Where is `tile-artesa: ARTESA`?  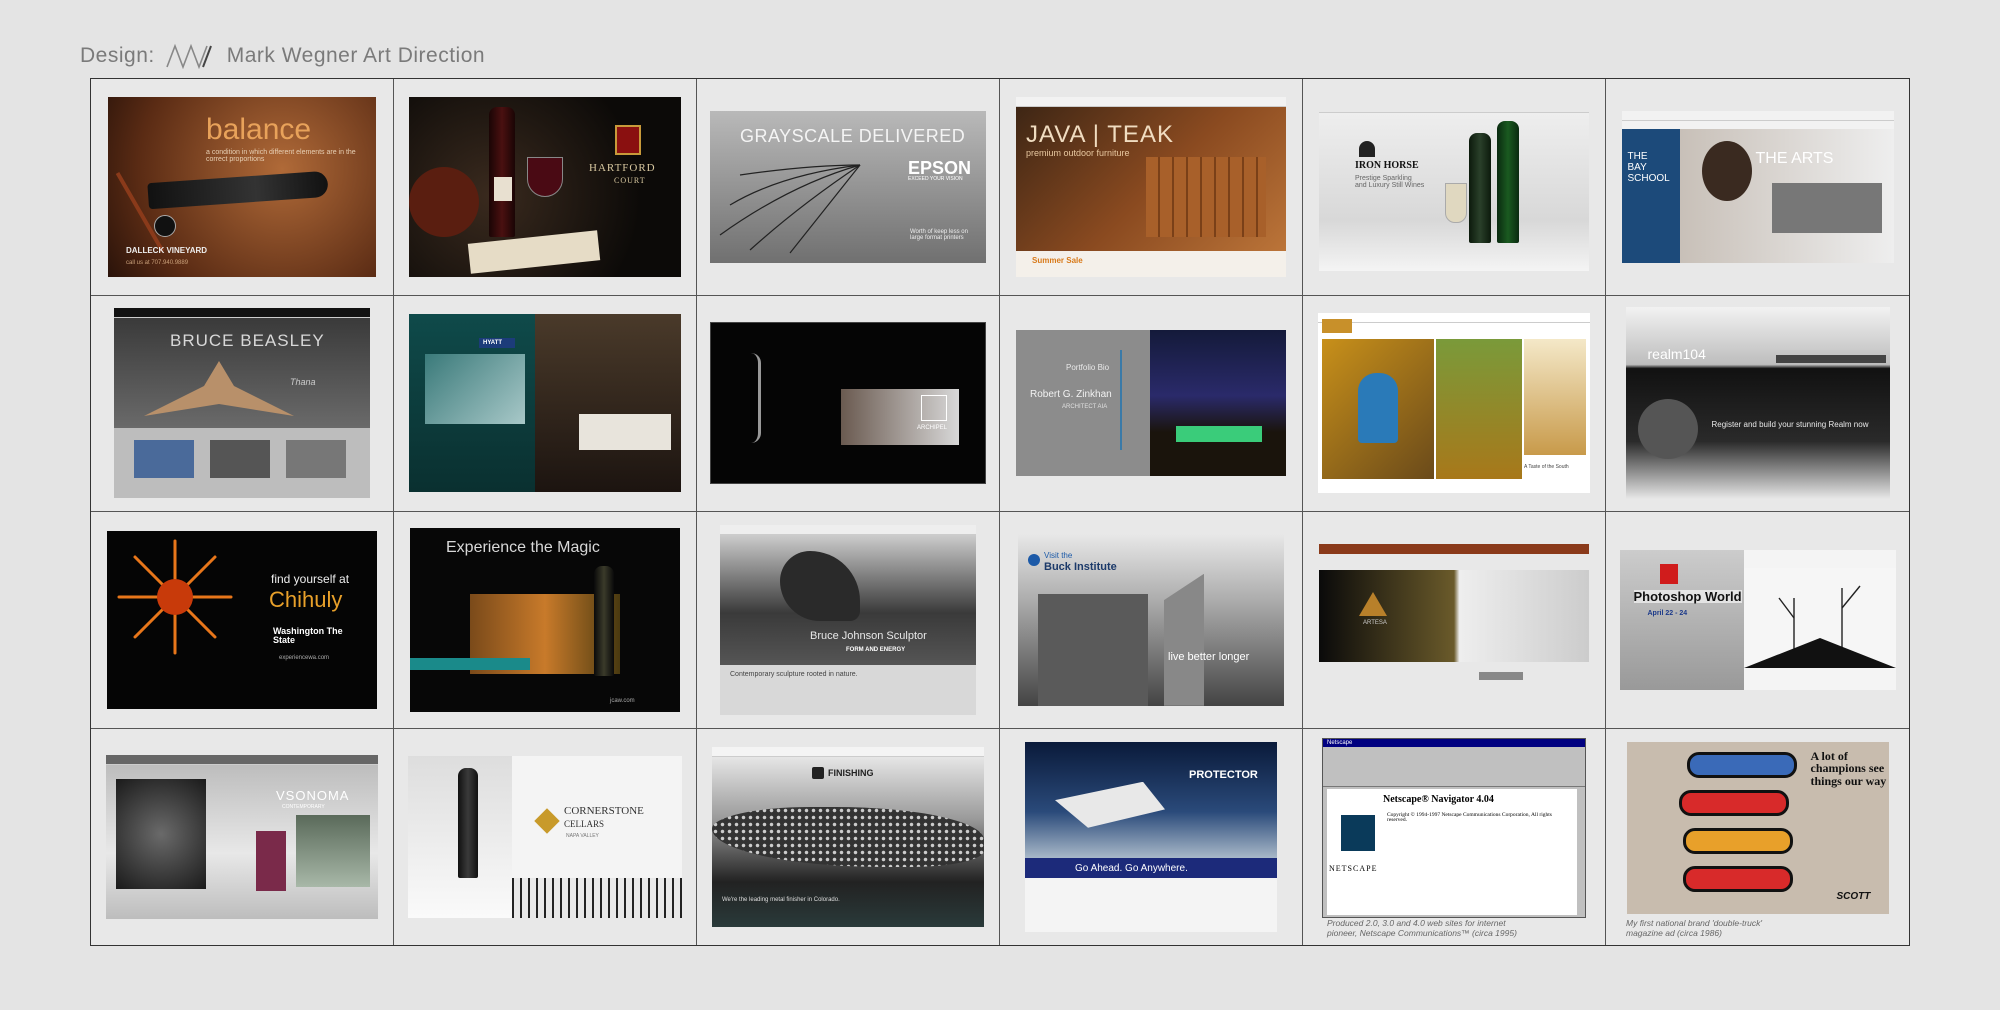 tile-artesa: ARTESA is located at coordinates (1454, 620).